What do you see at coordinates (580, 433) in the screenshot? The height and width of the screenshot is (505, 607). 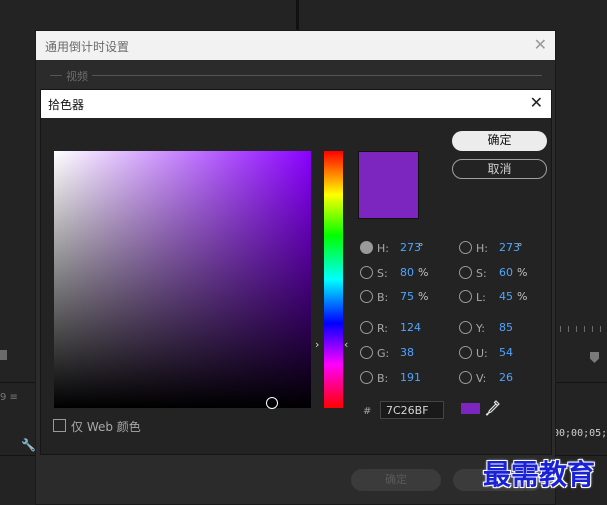 I see `timecode-display: 00;00;05;29` at bounding box center [580, 433].